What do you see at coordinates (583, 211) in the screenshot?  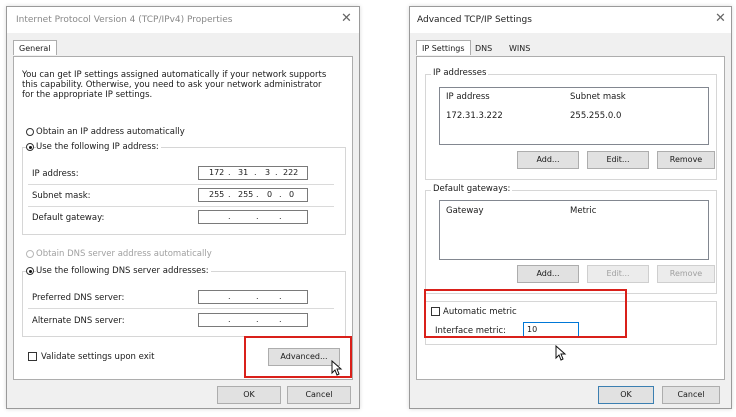 I see `col-metric-header: Metric` at bounding box center [583, 211].